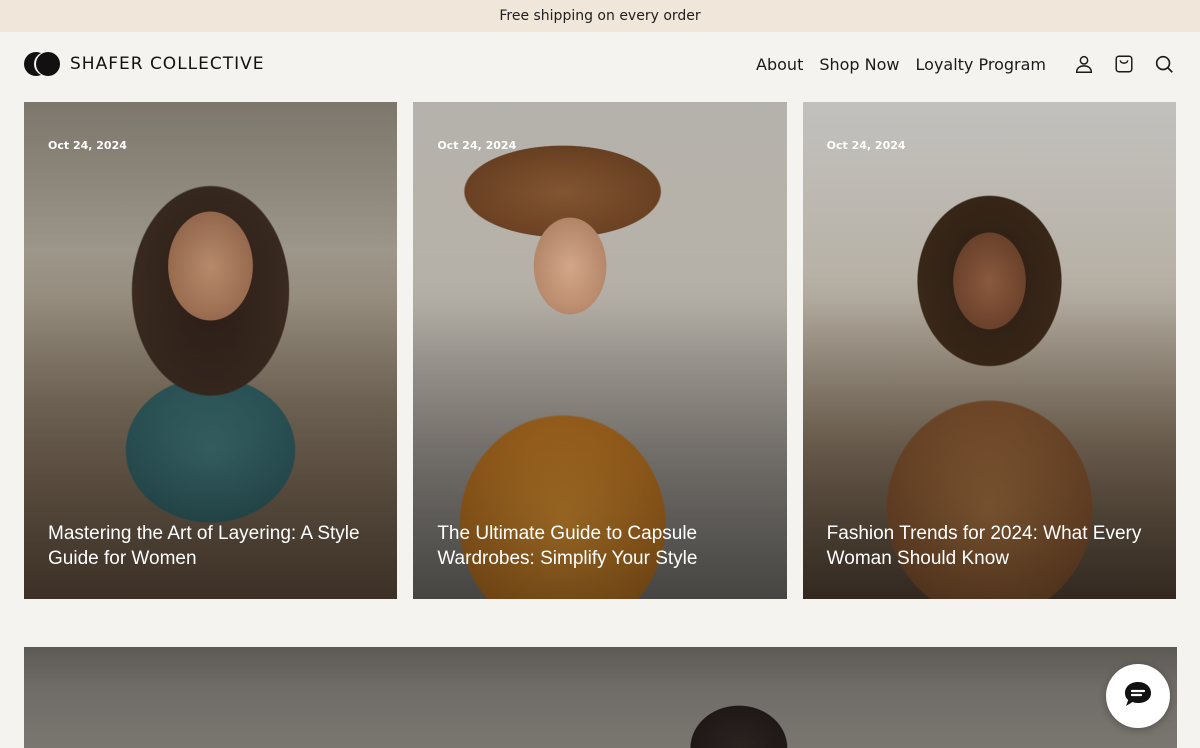 The width and height of the screenshot is (1200, 748). I want to click on announcement-text: Free shipping on every order, so click(600, 16).